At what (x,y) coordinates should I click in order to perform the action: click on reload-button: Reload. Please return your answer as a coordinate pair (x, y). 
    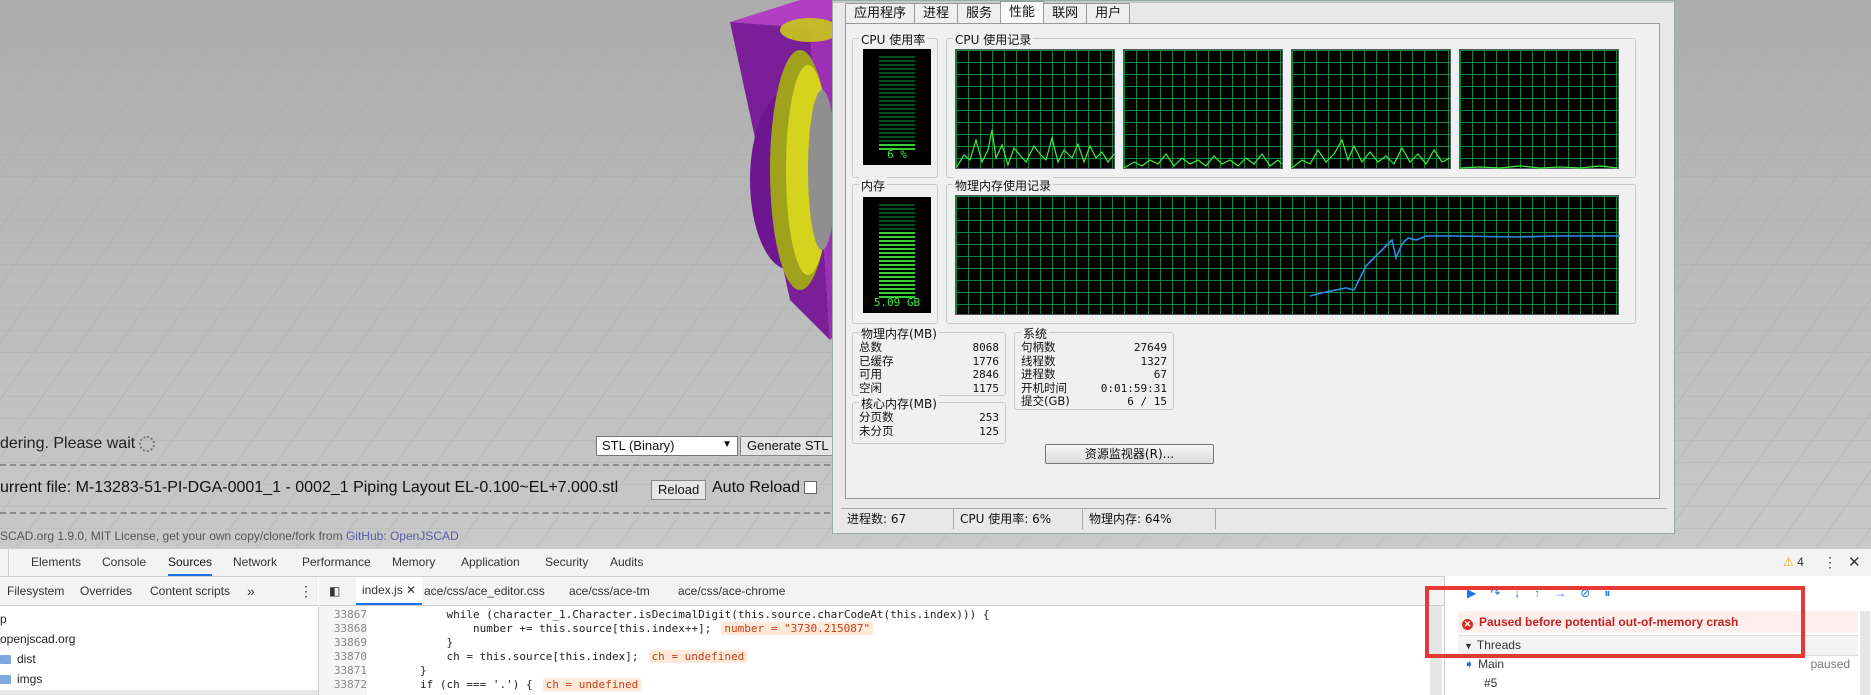
    Looking at the image, I should click on (679, 490).